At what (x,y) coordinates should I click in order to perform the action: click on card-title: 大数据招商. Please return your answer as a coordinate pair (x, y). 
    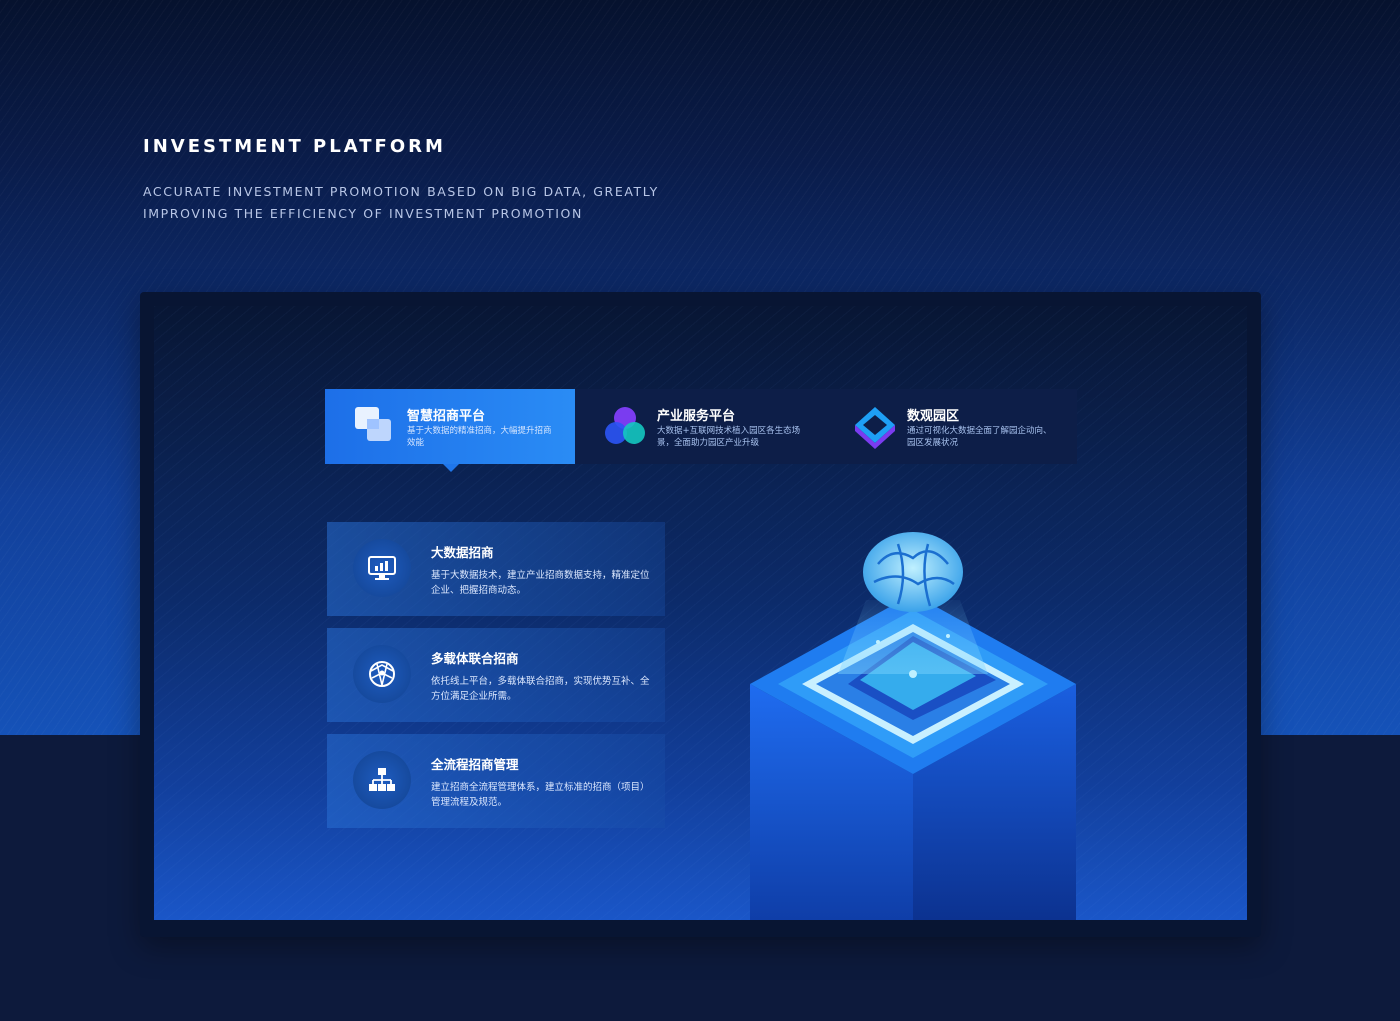
    Looking at the image, I should click on (462, 552).